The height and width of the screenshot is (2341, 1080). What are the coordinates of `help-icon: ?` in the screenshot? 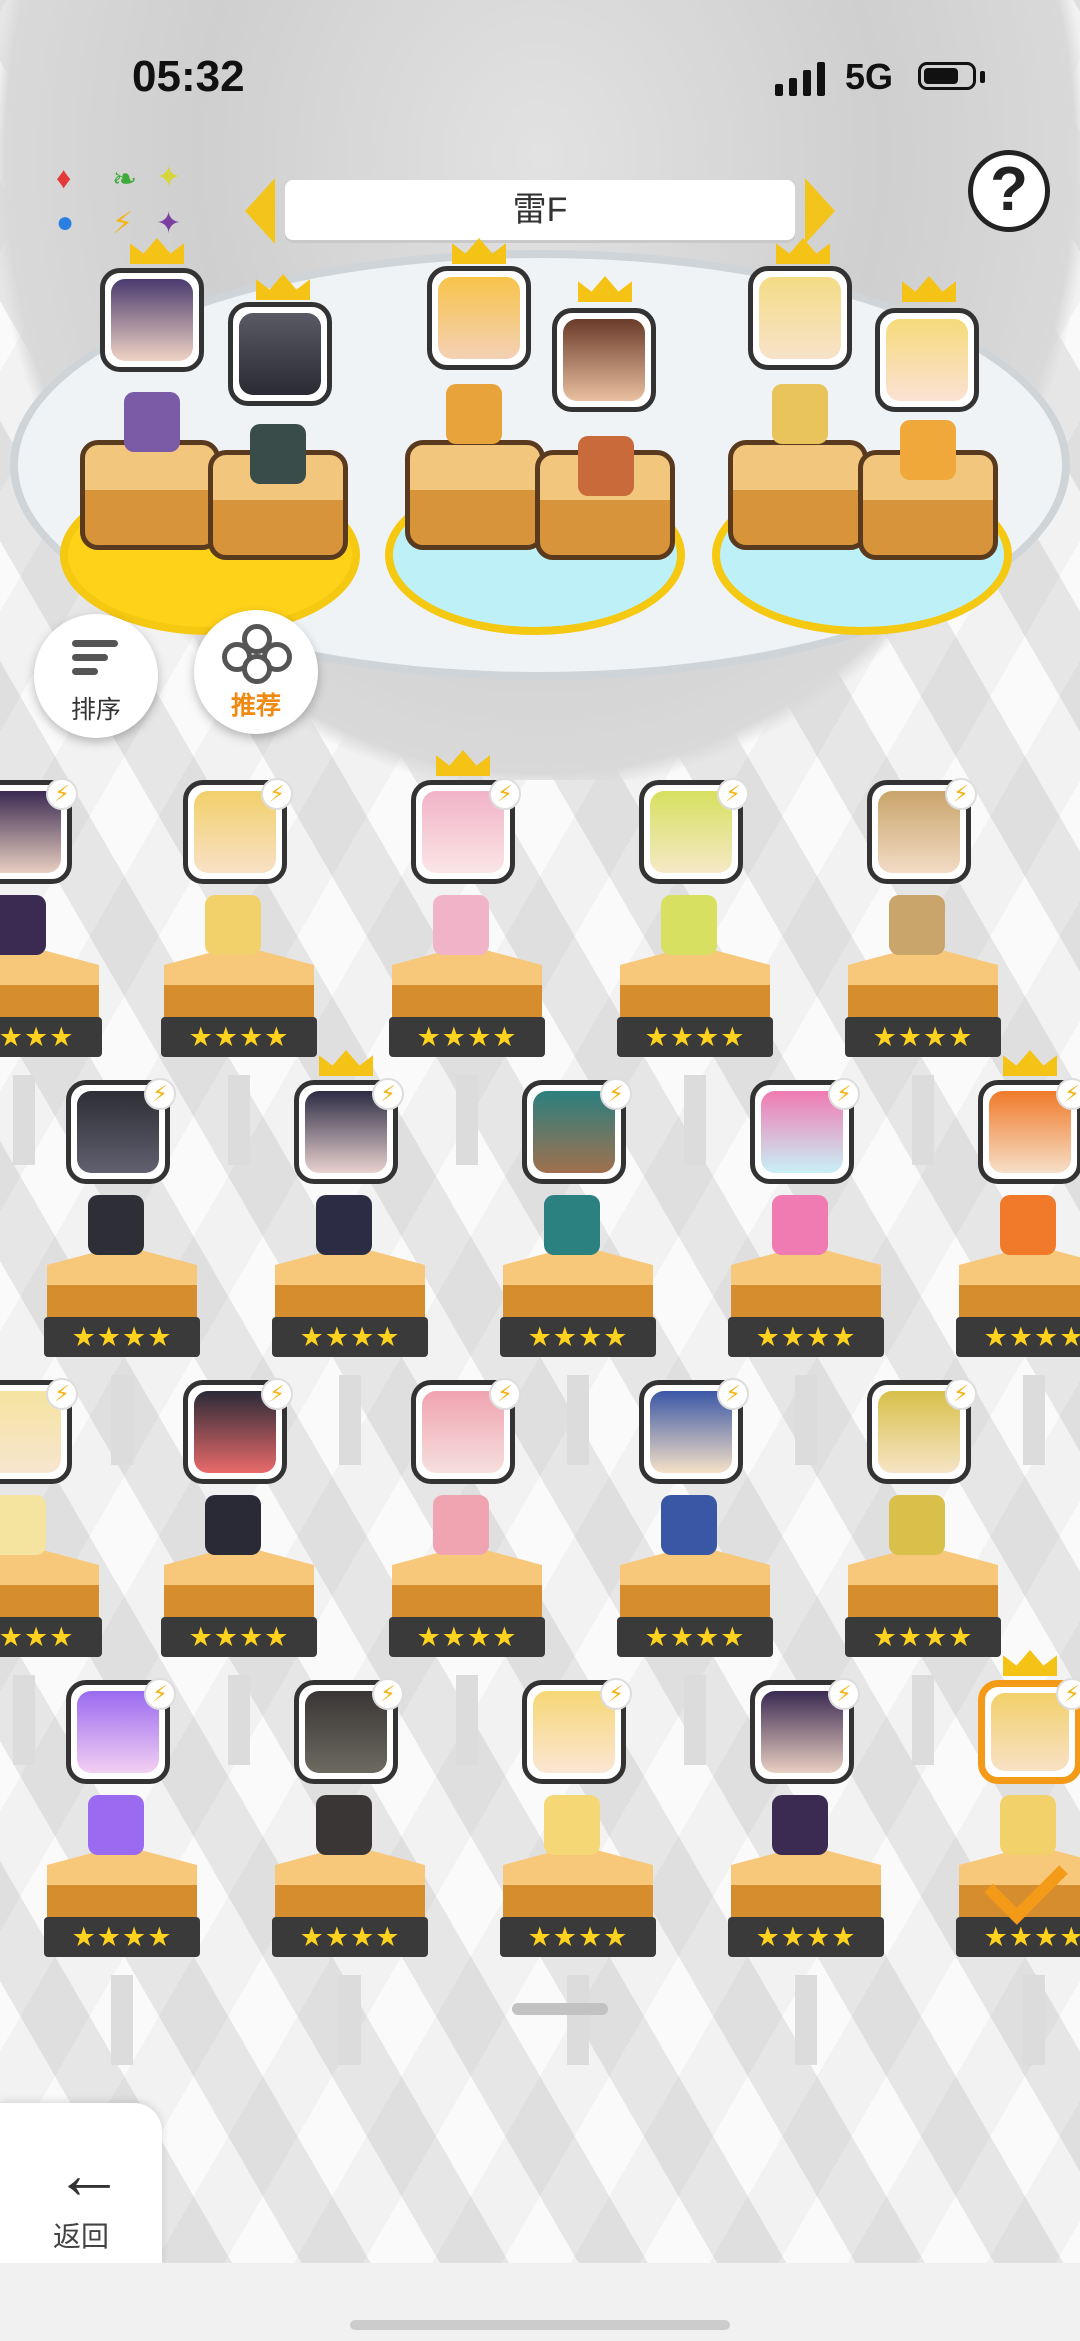 It's located at (1009, 189).